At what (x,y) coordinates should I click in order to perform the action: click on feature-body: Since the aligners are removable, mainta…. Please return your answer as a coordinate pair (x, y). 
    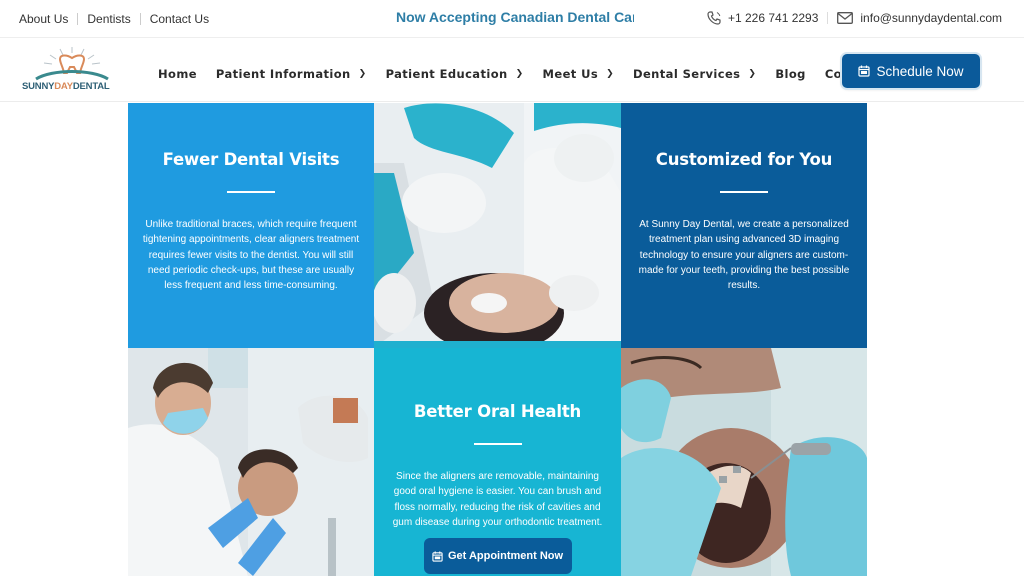
    Looking at the image, I should click on (497, 499).